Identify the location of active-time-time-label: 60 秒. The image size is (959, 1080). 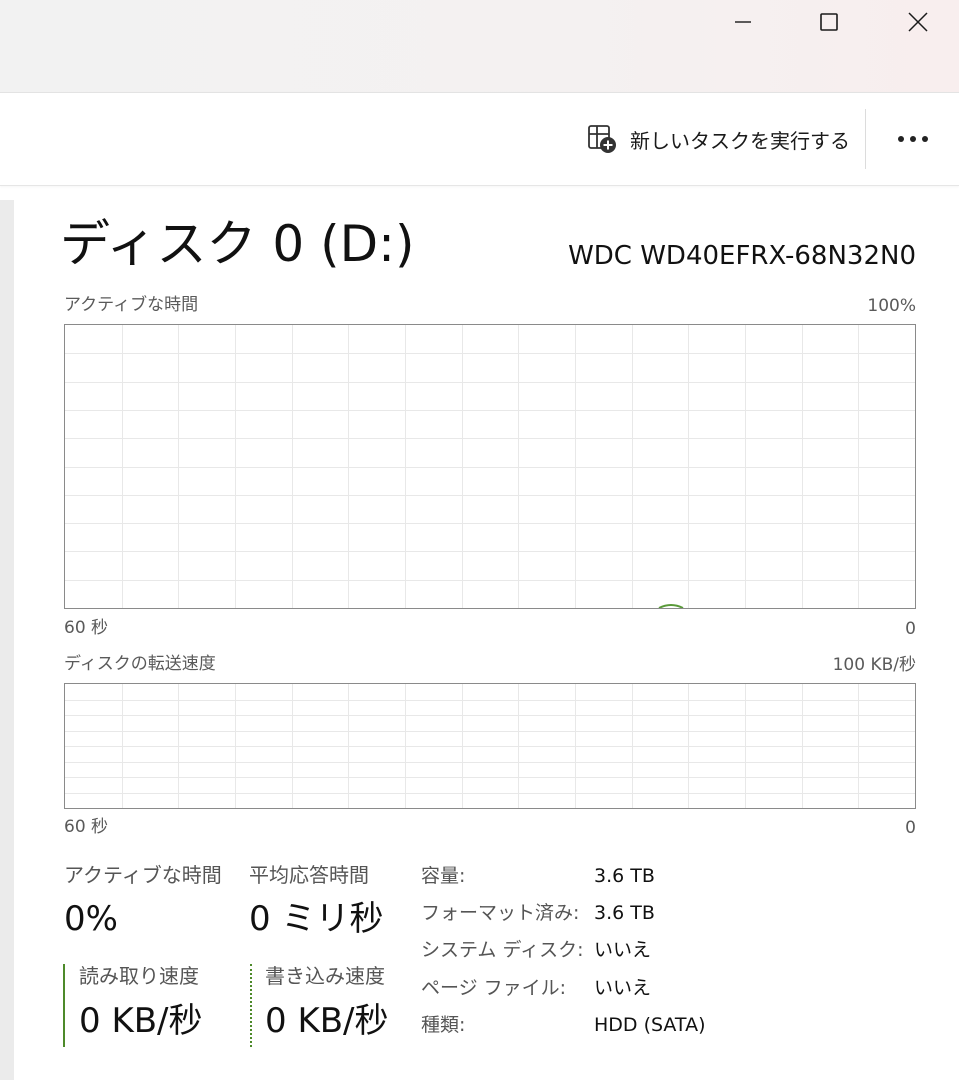
(86, 628).